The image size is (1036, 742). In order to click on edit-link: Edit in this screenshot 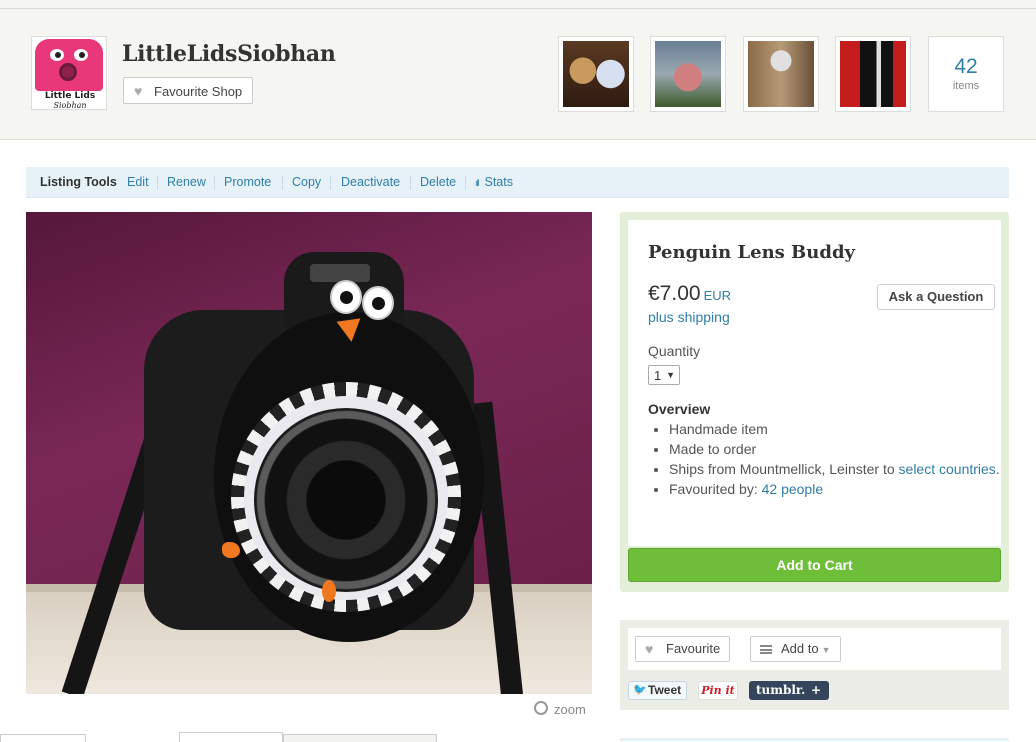, I will do `click(138, 182)`.